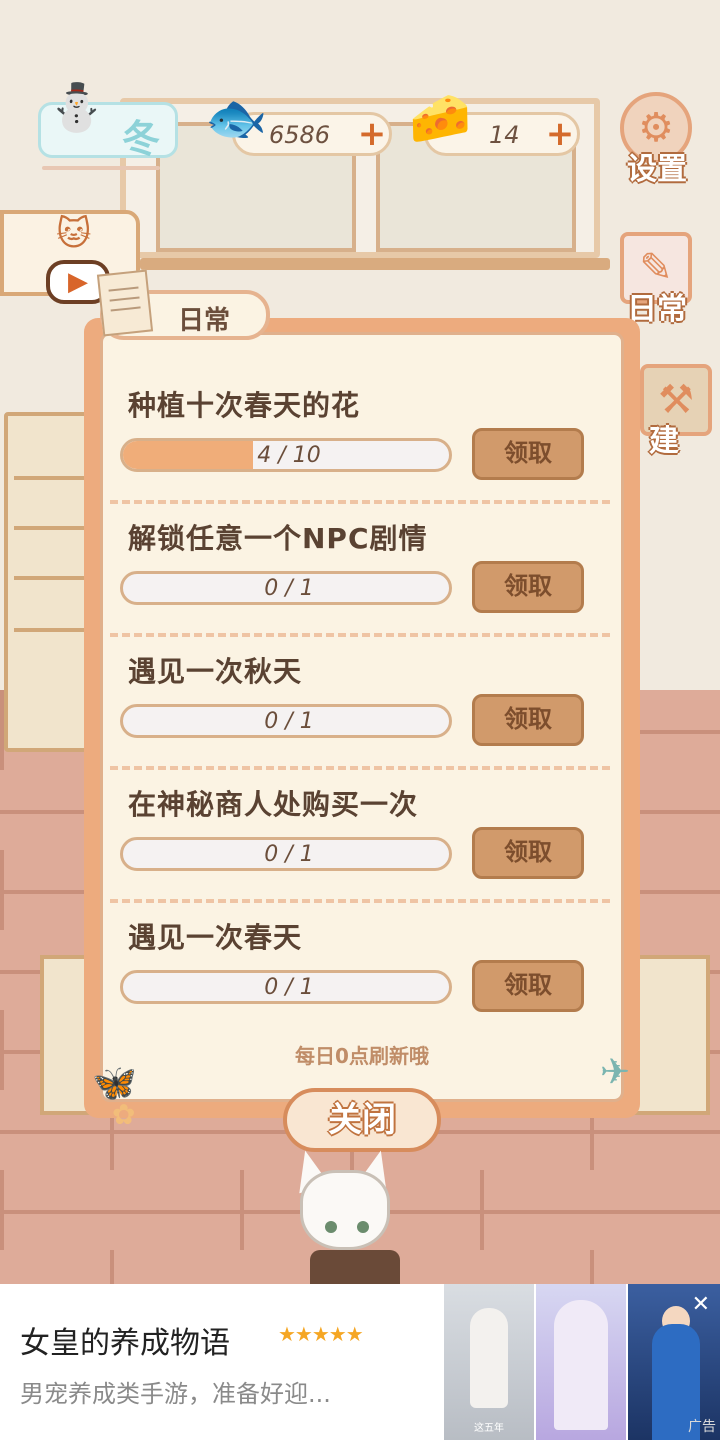 Image resolution: width=720 pixels, height=1440 pixels. What do you see at coordinates (657, 169) in the screenshot?
I see `settings-label: 设置` at bounding box center [657, 169].